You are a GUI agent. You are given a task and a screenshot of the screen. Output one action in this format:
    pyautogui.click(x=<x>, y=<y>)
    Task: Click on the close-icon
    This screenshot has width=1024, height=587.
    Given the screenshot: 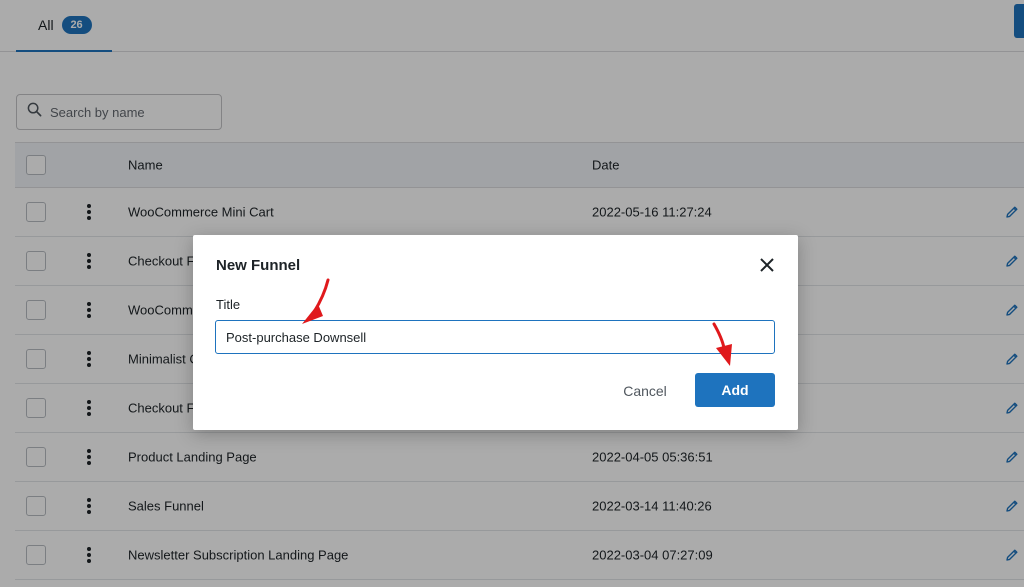 What is the action you would take?
    pyautogui.click(x=767, y=265)
    